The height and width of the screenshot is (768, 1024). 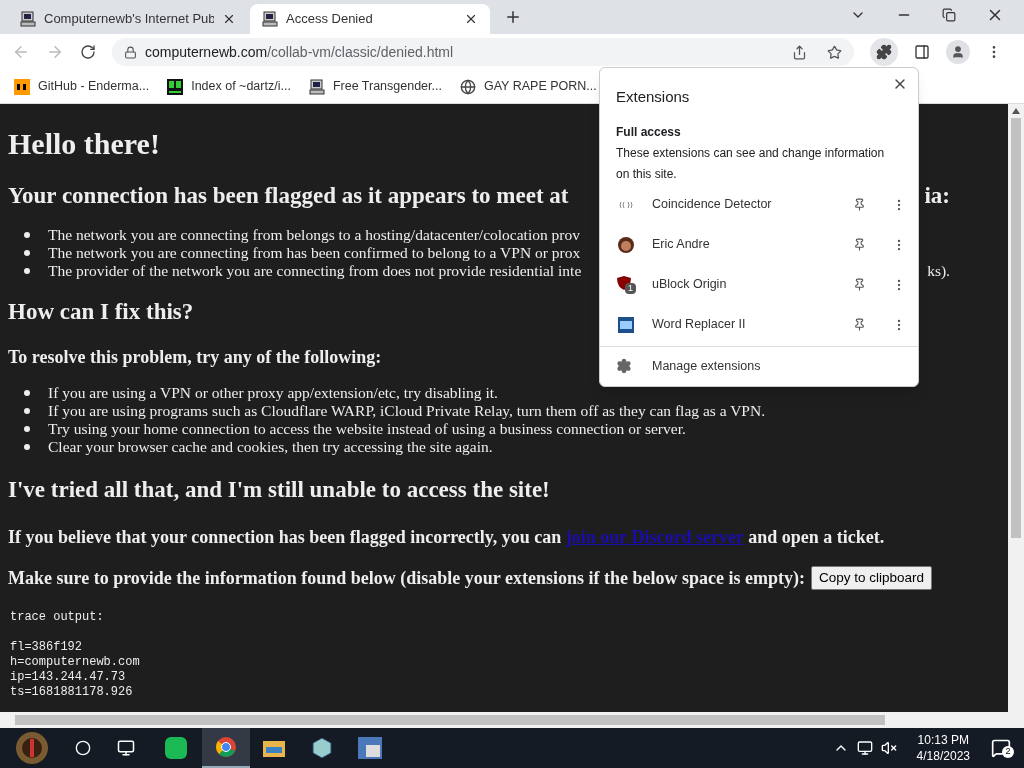 What do you see at coordinates (750, 163) in the screenshot?
I see `section-description: These extensions can see and change information on this site.` at bounding box center [750, 163].